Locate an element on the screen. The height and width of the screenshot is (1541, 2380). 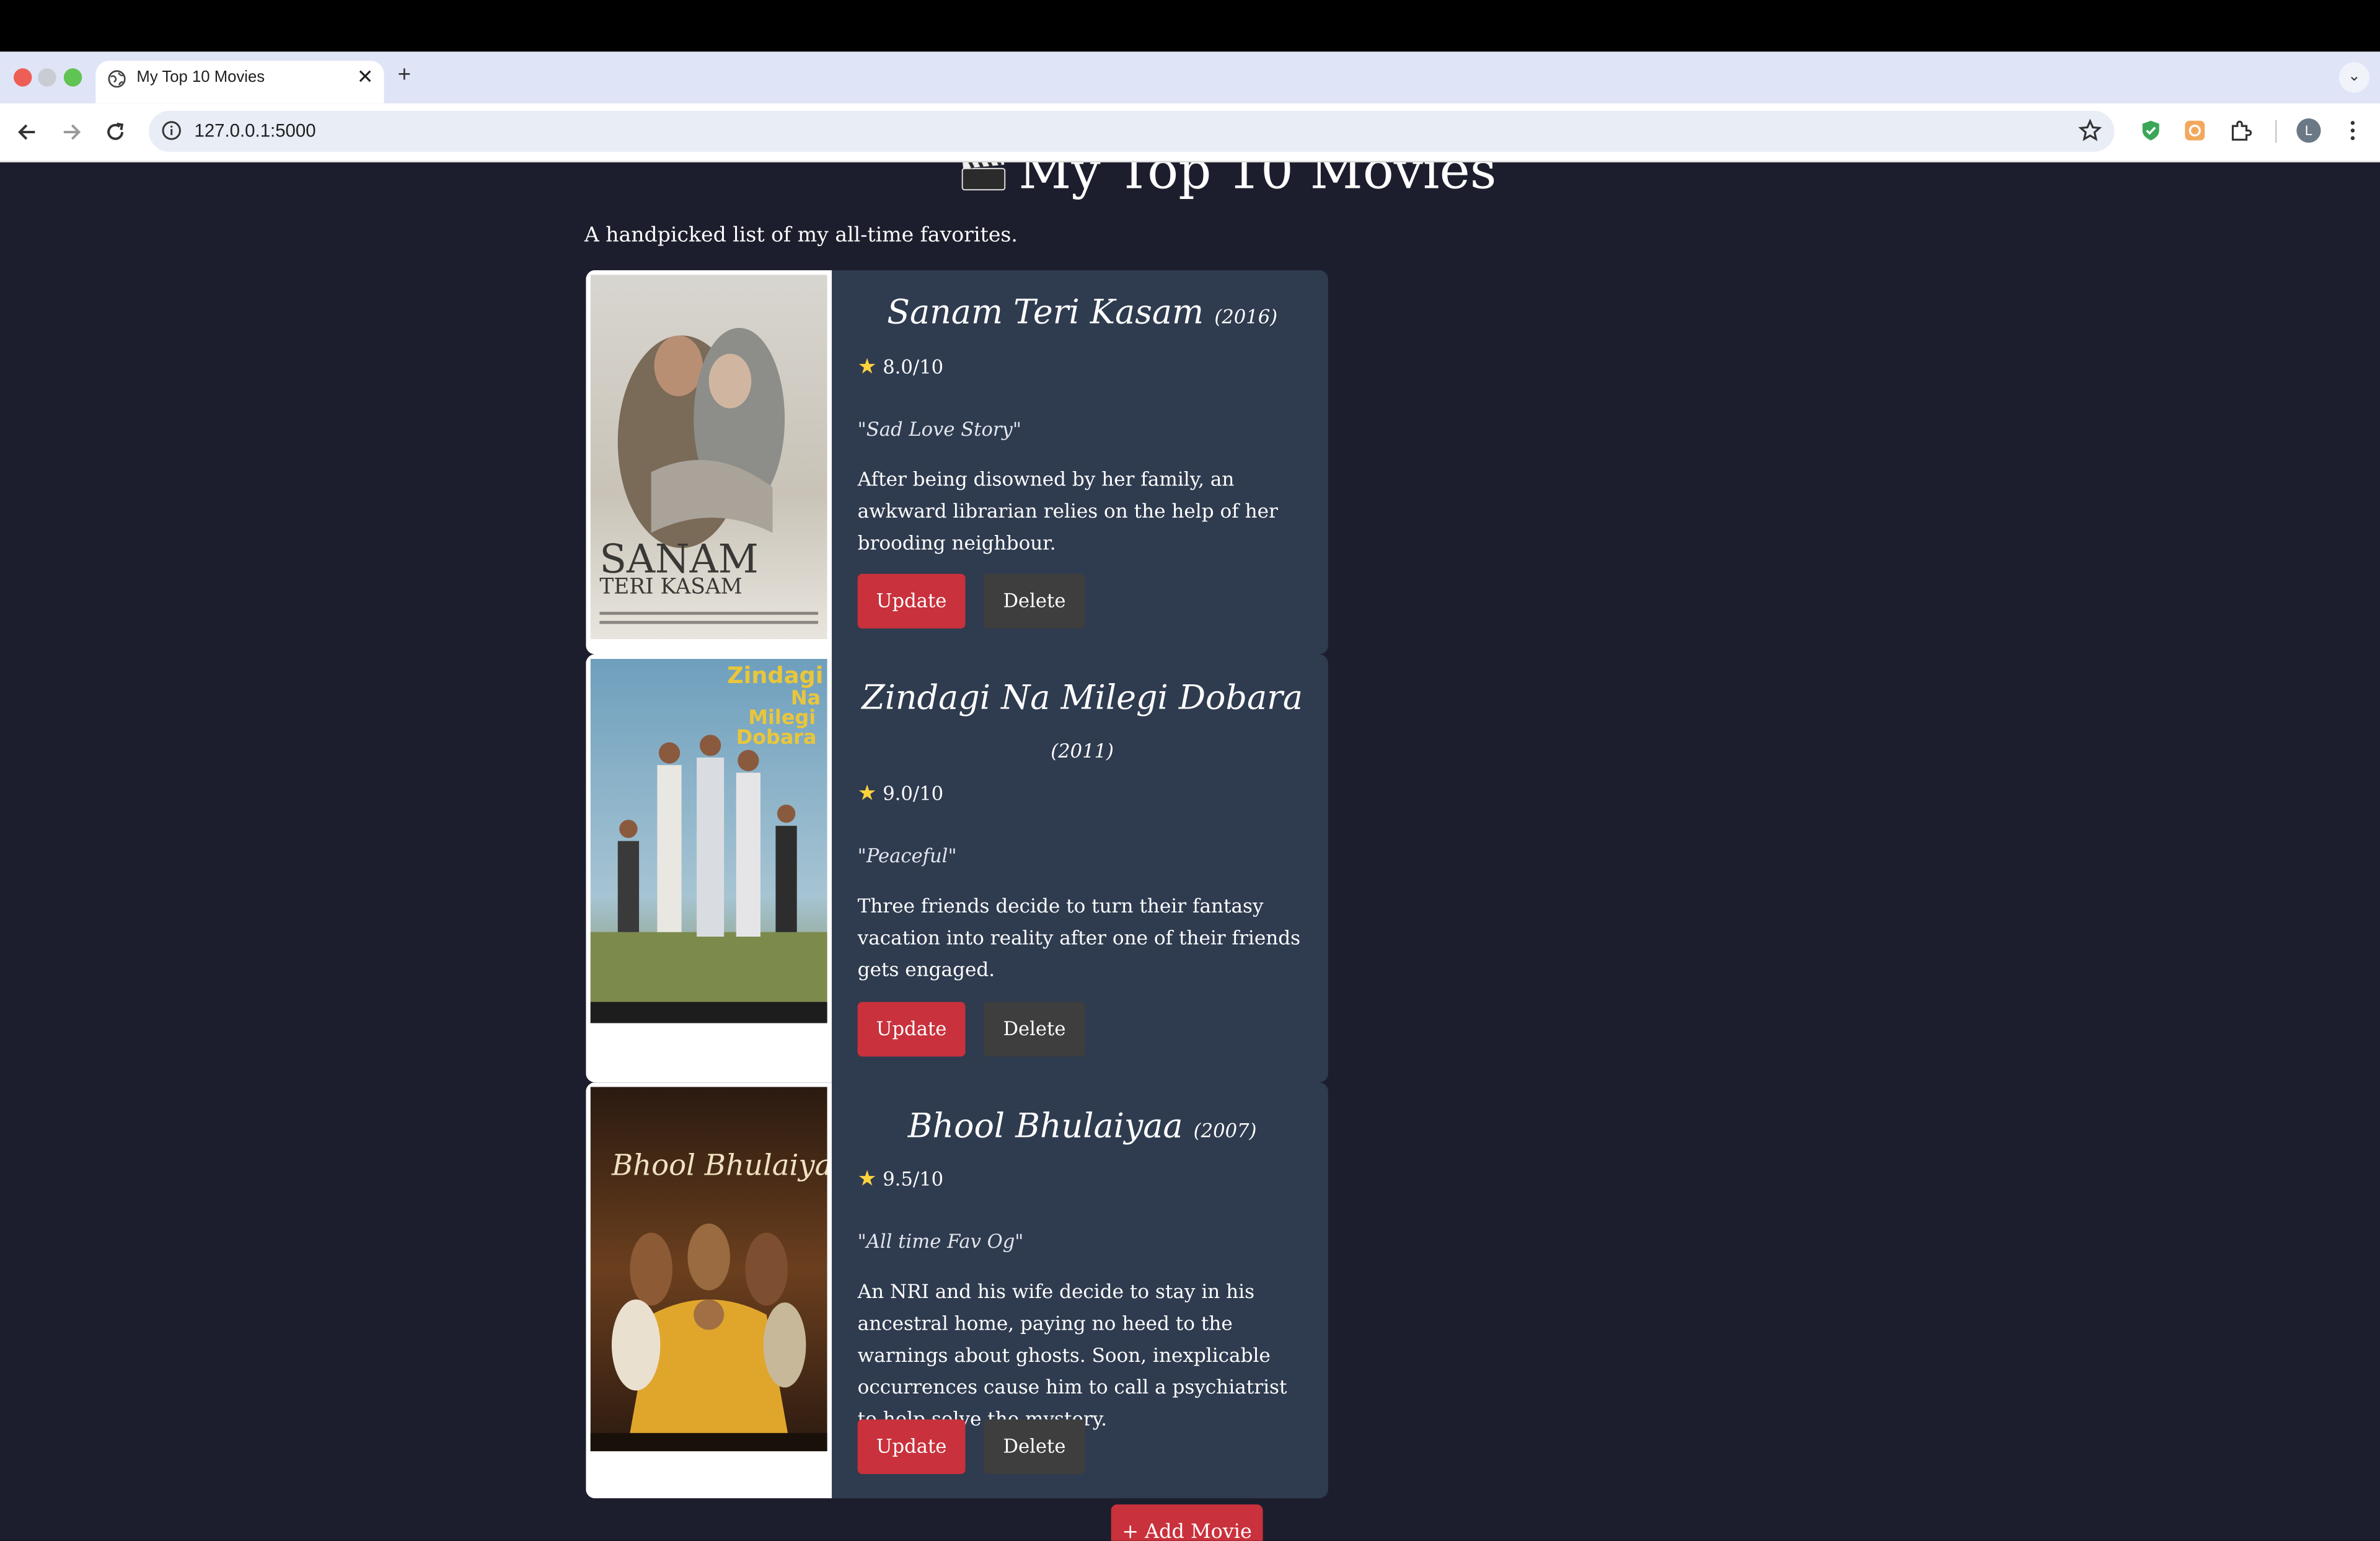
back-arrow-icon is located at coordinates (27, 132).